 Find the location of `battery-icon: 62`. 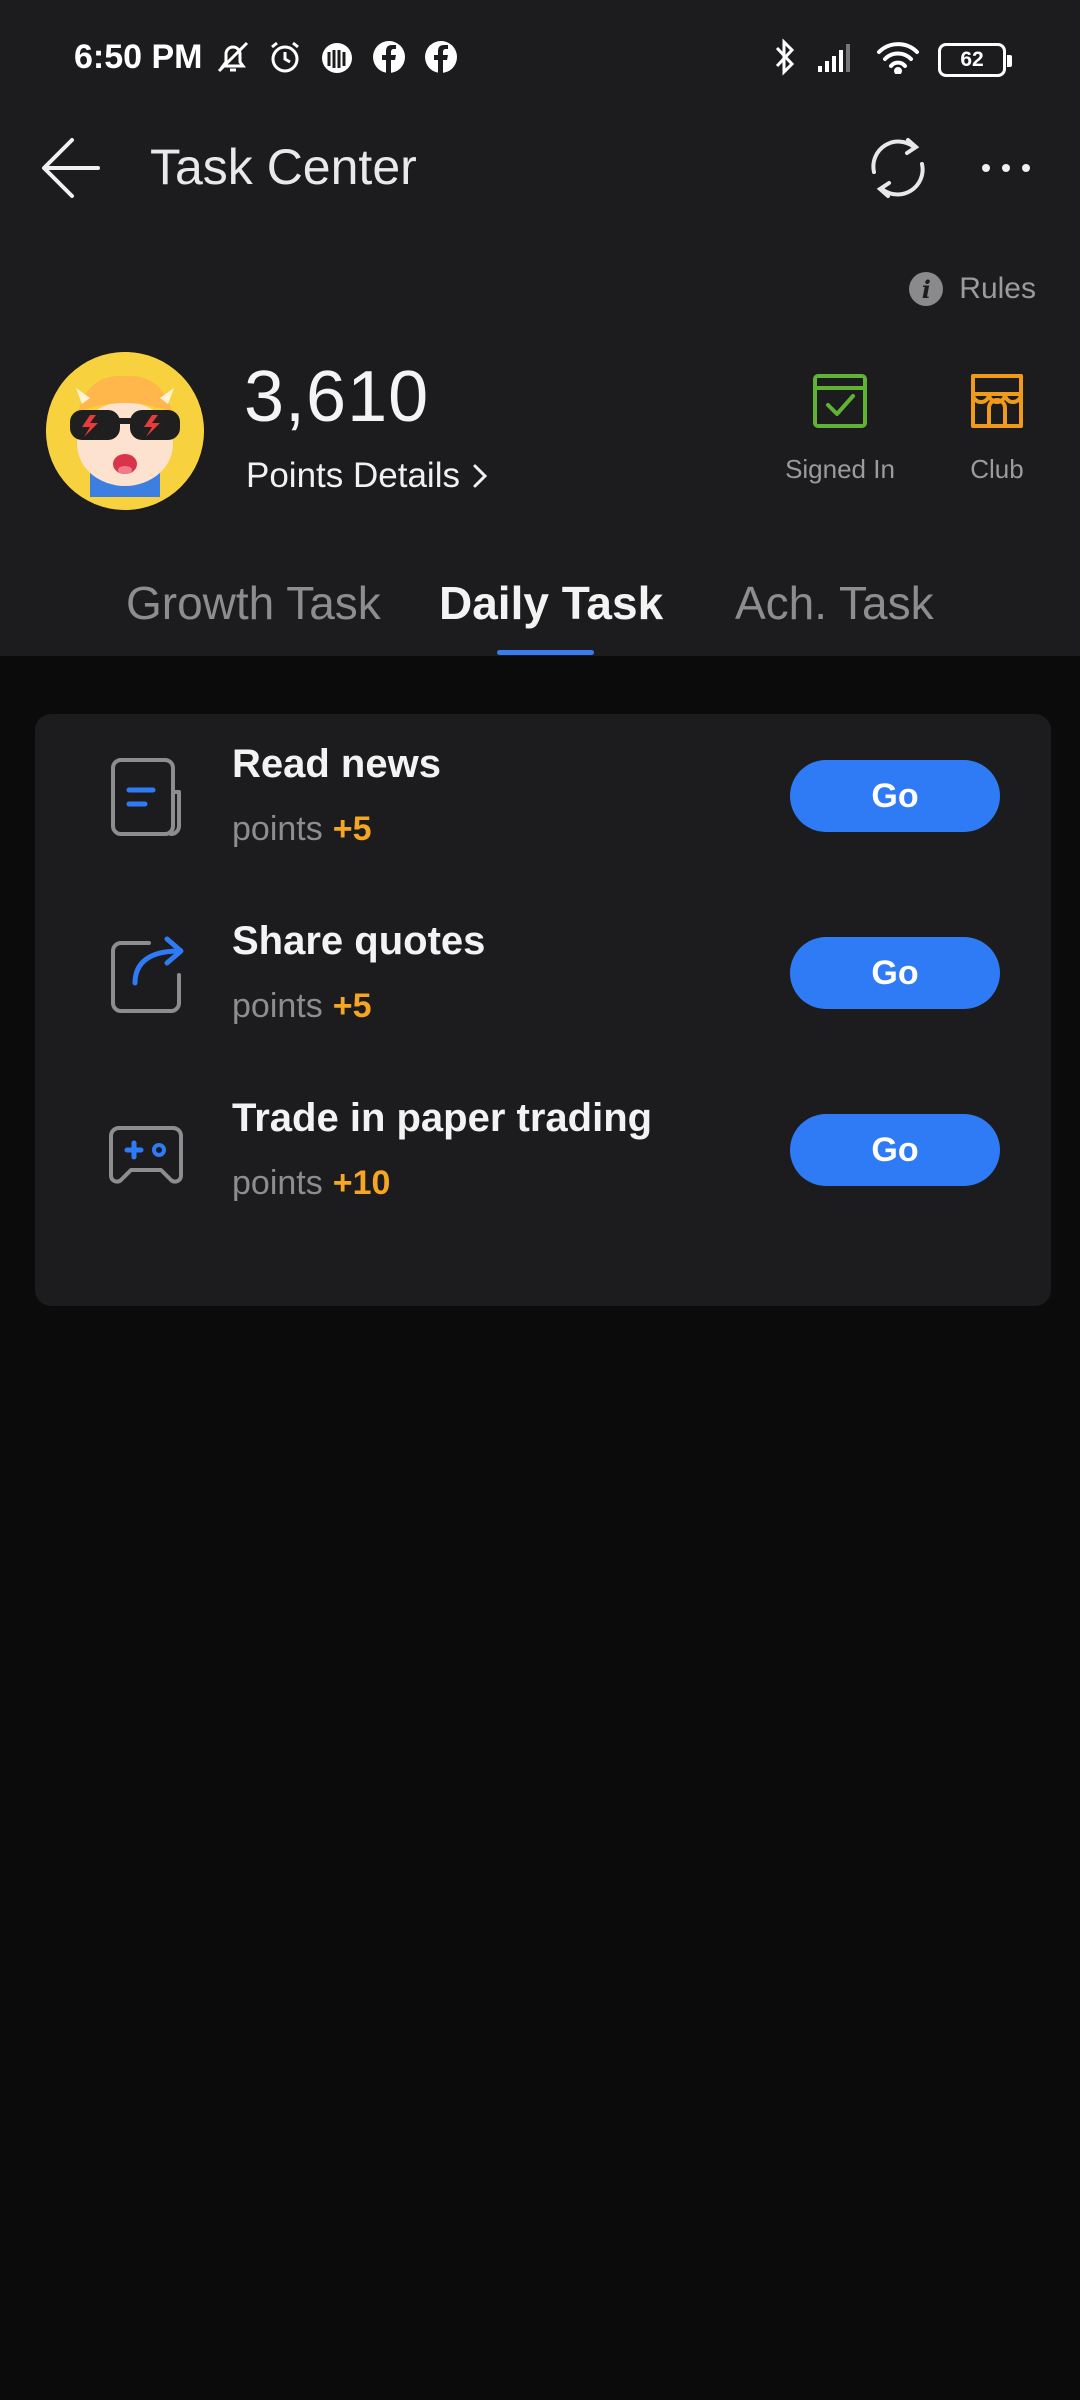

battery-icon: 62 is located at coordinates (975, 59).